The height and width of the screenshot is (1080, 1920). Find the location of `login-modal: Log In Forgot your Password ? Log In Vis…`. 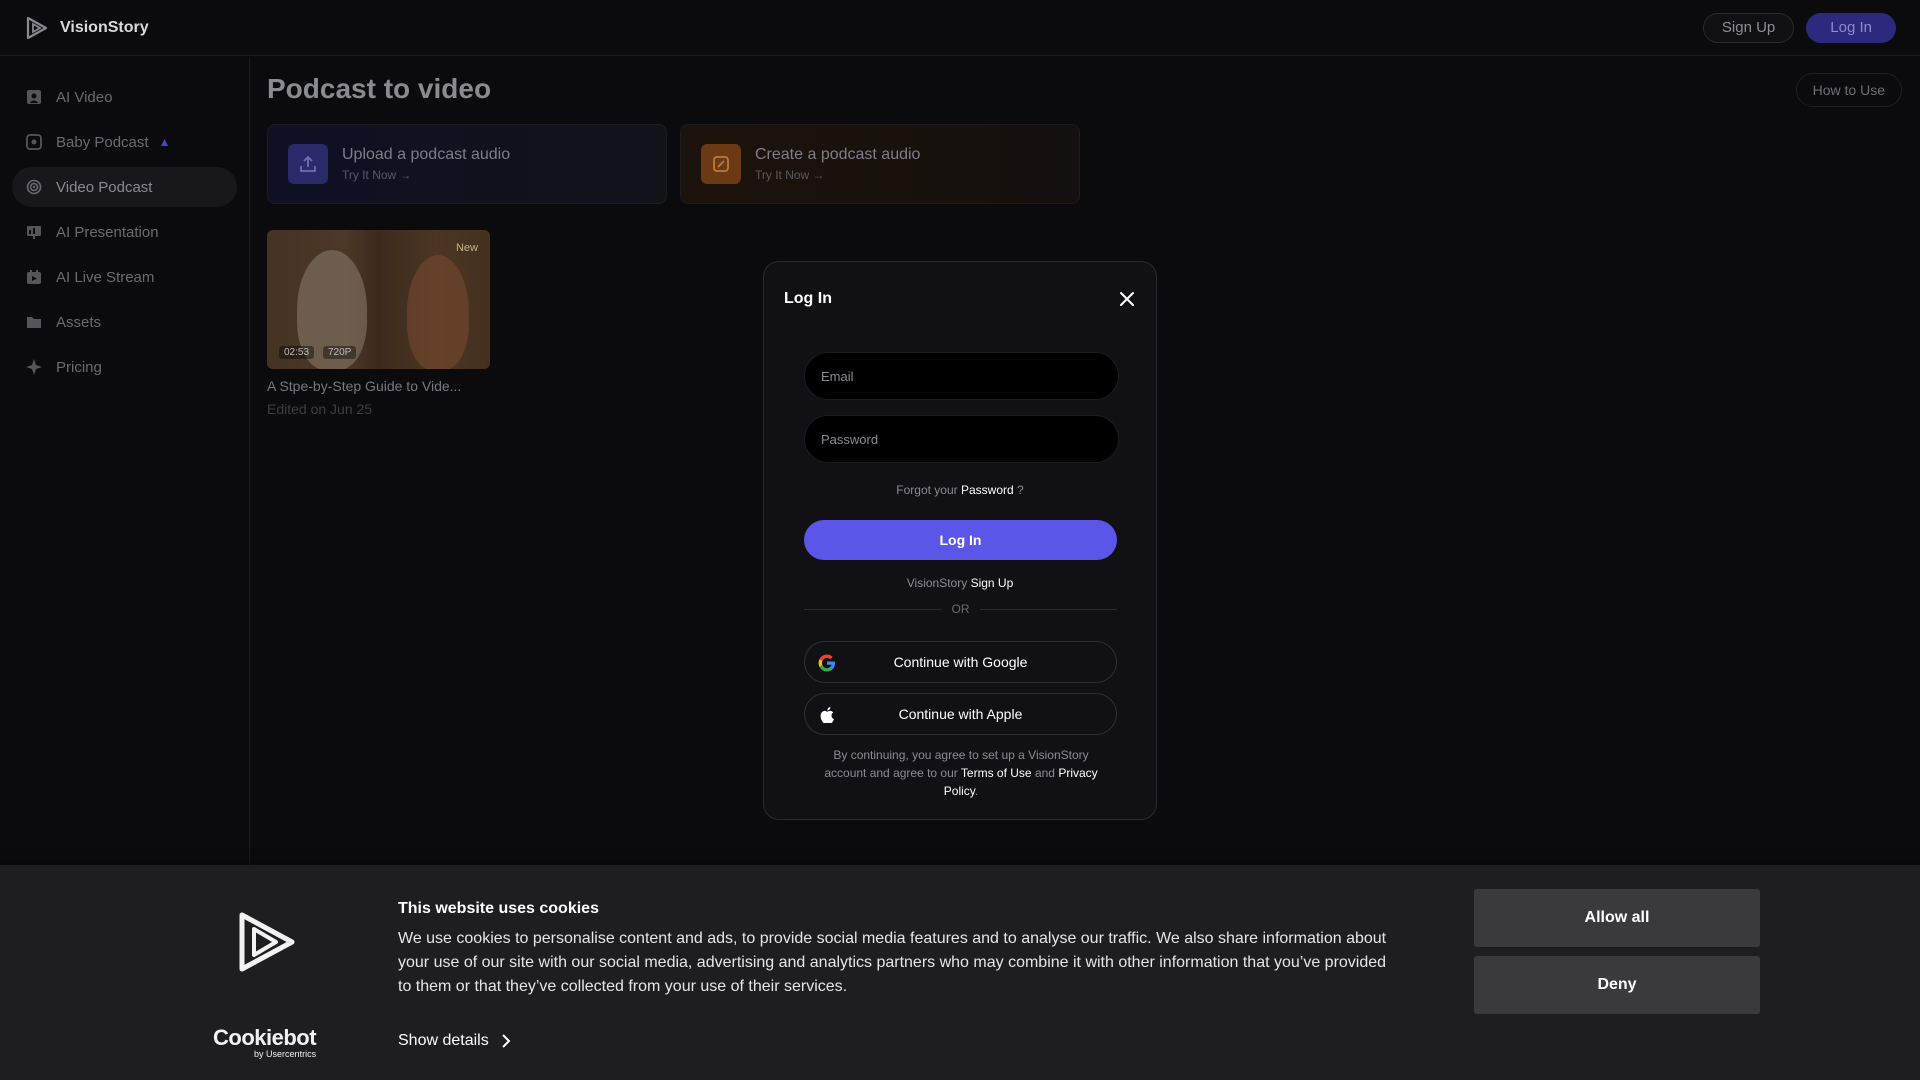

login-modal: Log In Forgot your Password ? Log In Vis… is located at coordinates (960, 540).